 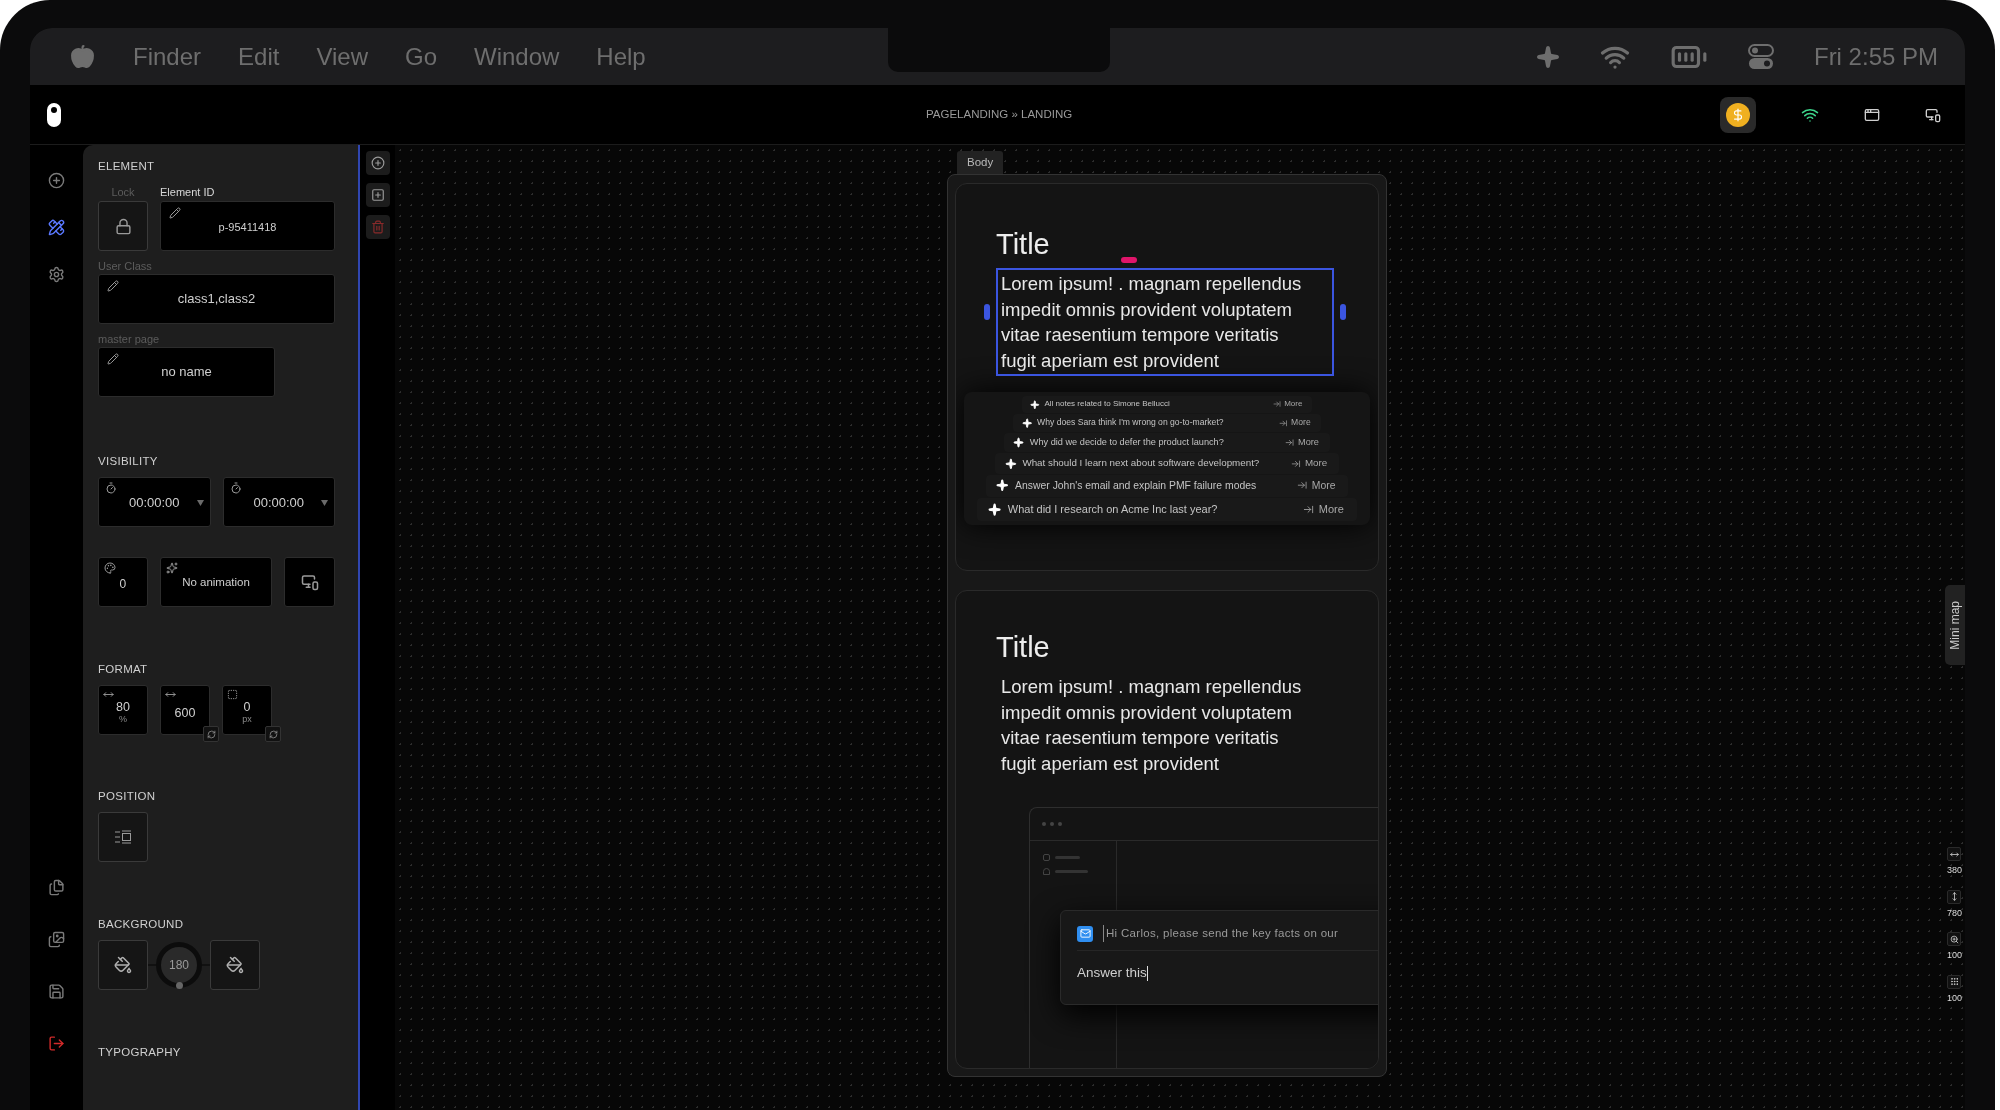 I want to click on suggestion-row: Why does Sara think I'm wrong on go-to-market? More, so click(x=1167, y=422).